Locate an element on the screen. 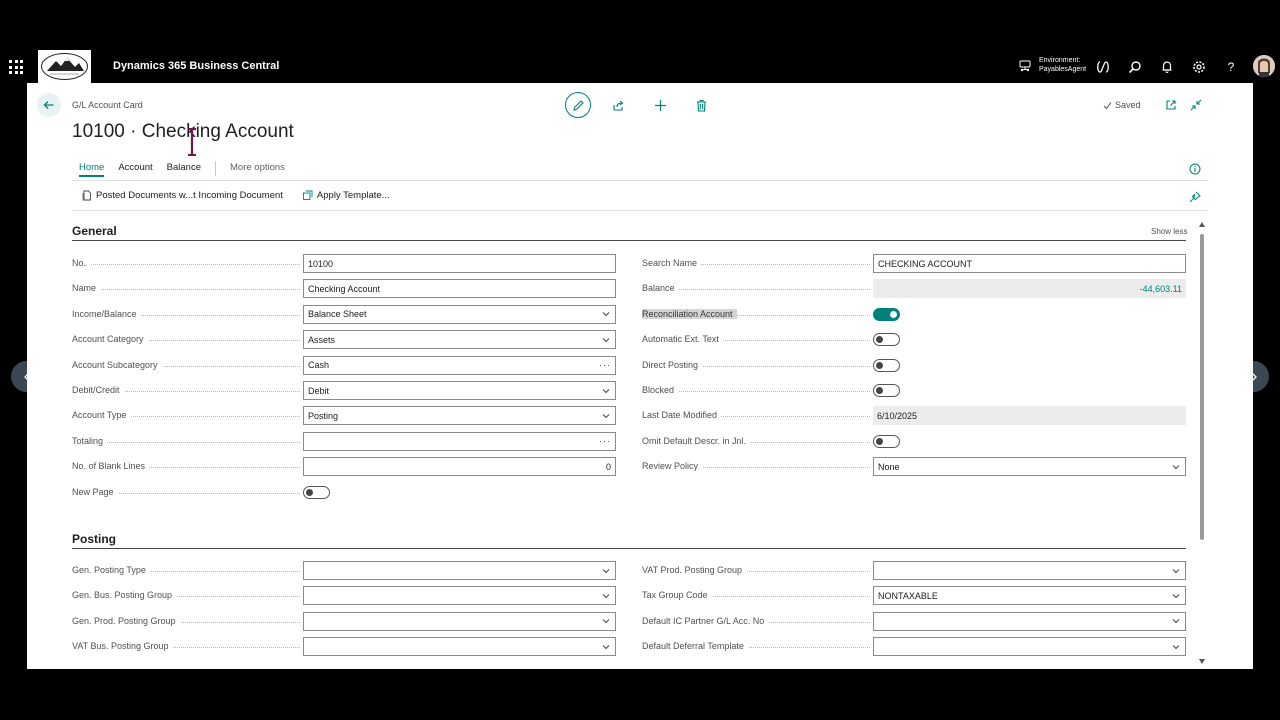 This screenshot has height=720, width=1280. company-logo is located at coordinates (64, 66).